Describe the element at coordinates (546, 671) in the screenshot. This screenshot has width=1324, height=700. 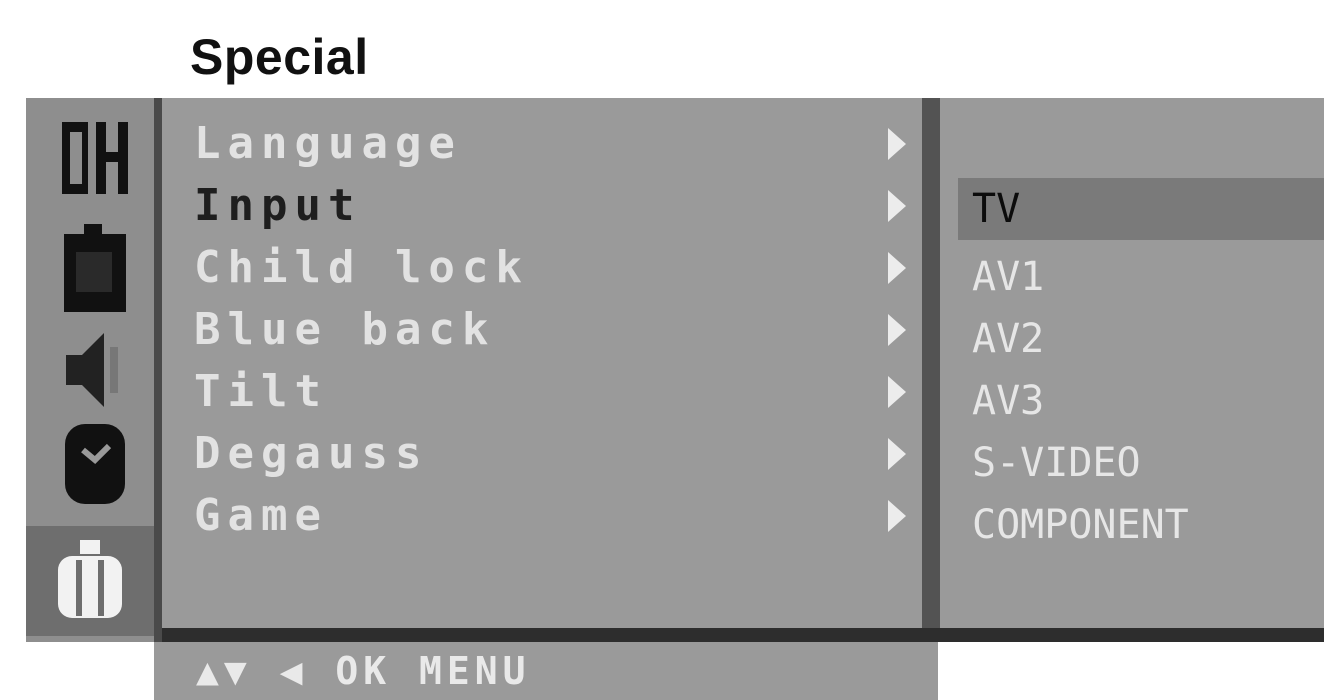
I see `navigation-hints: ▲▼ ◀ OK MENU` at that location.